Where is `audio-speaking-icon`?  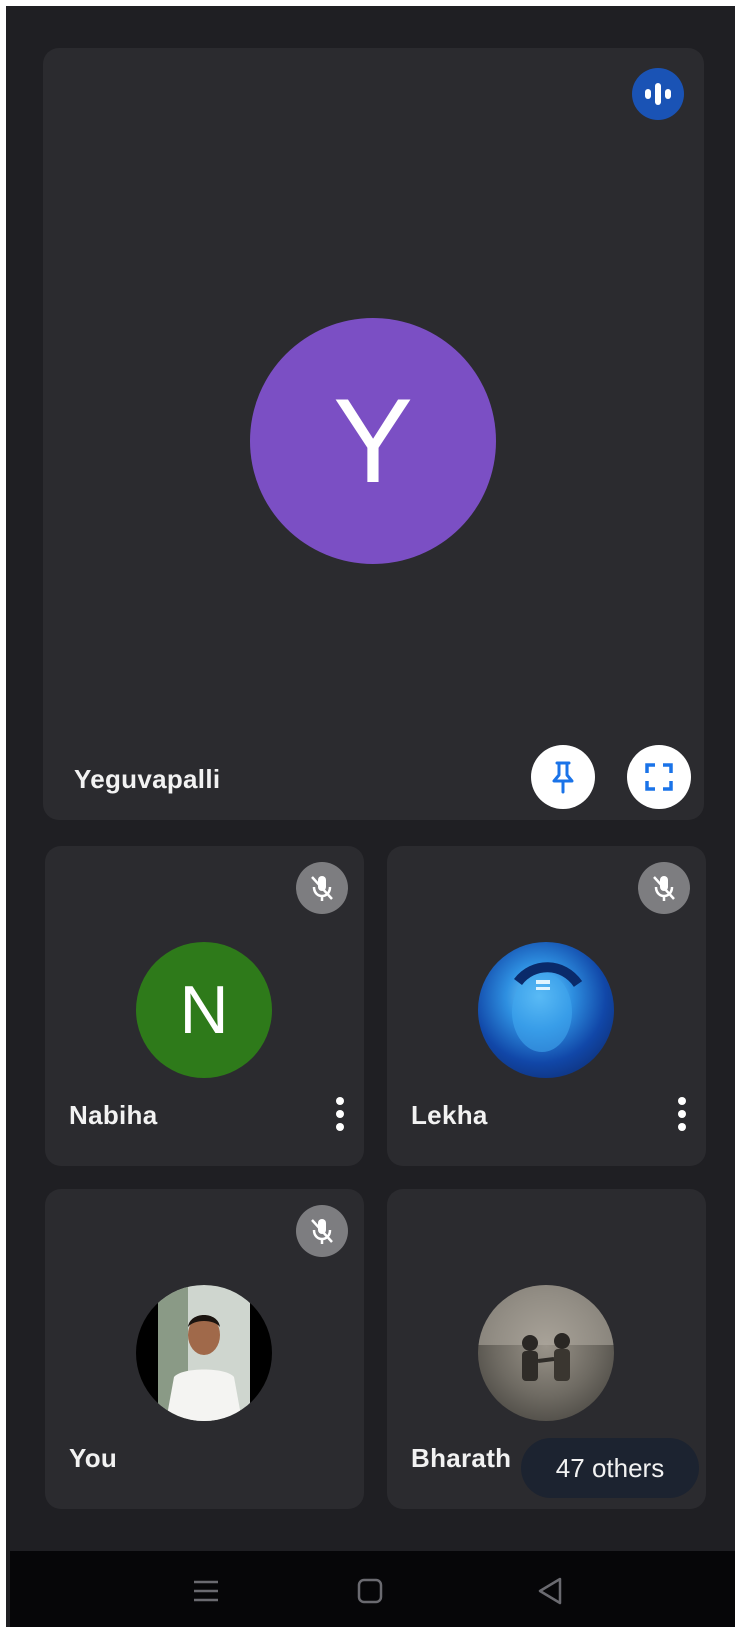 audio-speaking-icon is located at coordinates (658, 94).